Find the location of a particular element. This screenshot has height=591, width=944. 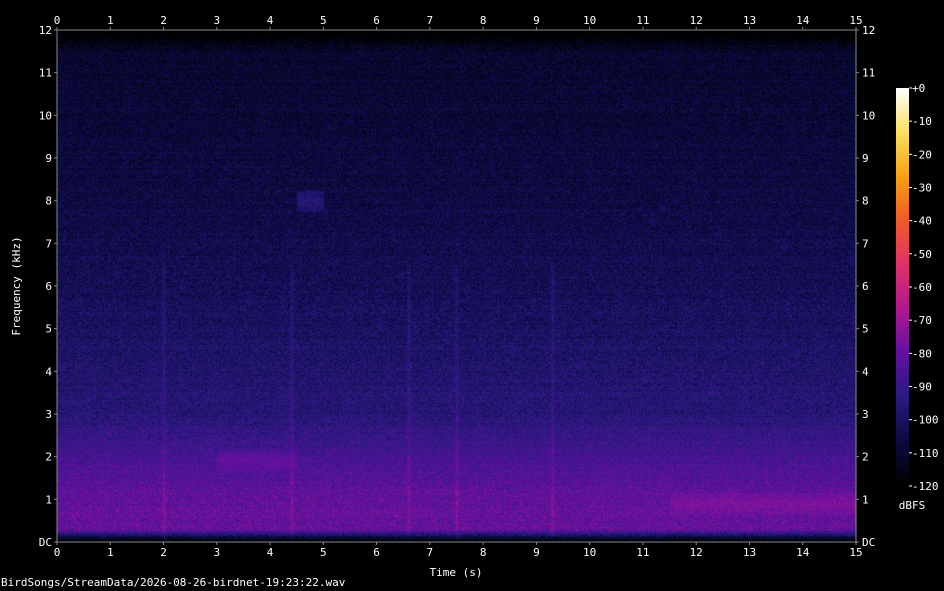

colorbar-tick-label: -30 is located at coordinates (922, 188).